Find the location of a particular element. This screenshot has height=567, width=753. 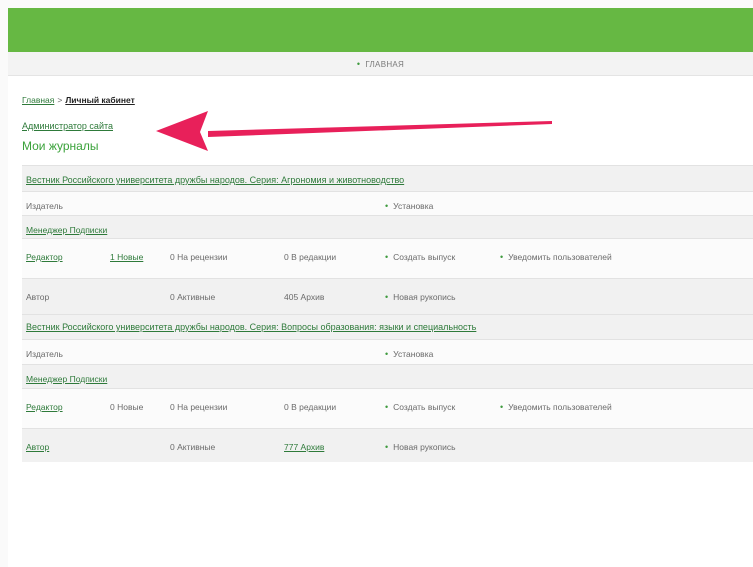

page-title: Мои журналы is located at coordinates (60, 146).